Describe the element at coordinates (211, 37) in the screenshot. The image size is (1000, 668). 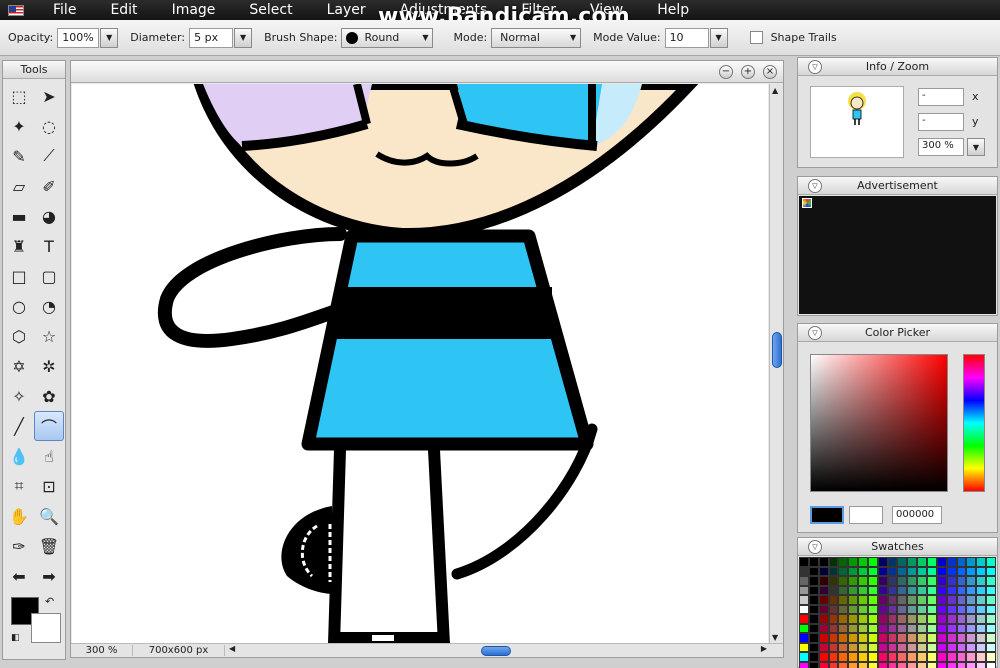
I see `diameter-input: 5 px` at that location.